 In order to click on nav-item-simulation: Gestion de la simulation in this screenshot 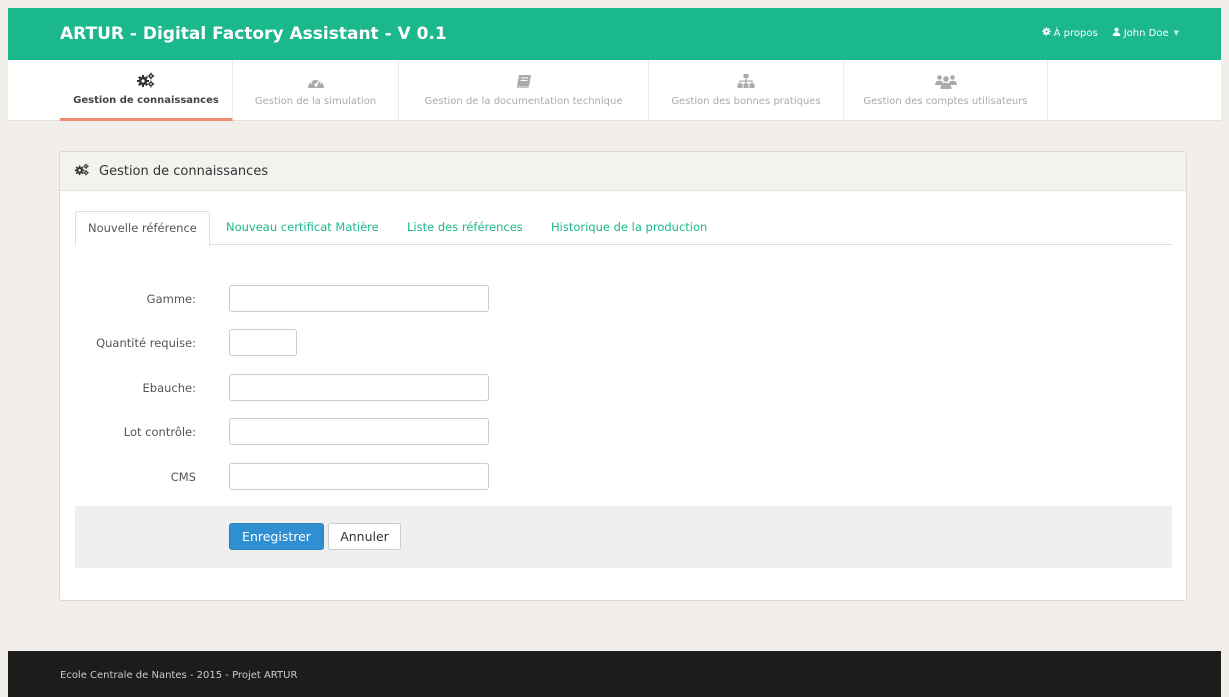, I will do `click(316, 90)`.